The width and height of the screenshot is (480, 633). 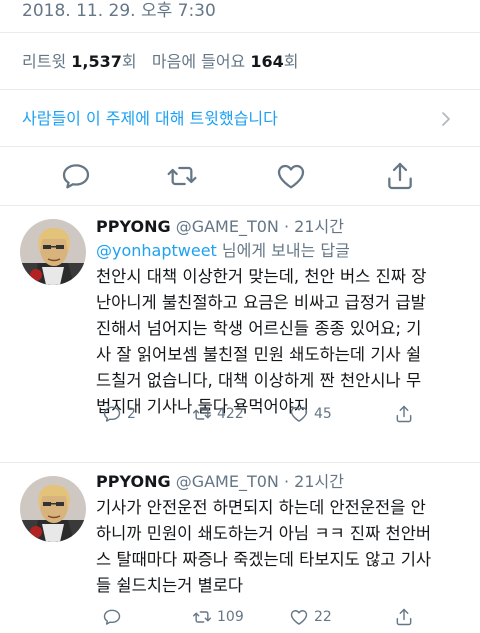 I want to click on tweet-stats: 리트윗 1,537회 마음에 들어요 164회, so click(x=160, y=62).